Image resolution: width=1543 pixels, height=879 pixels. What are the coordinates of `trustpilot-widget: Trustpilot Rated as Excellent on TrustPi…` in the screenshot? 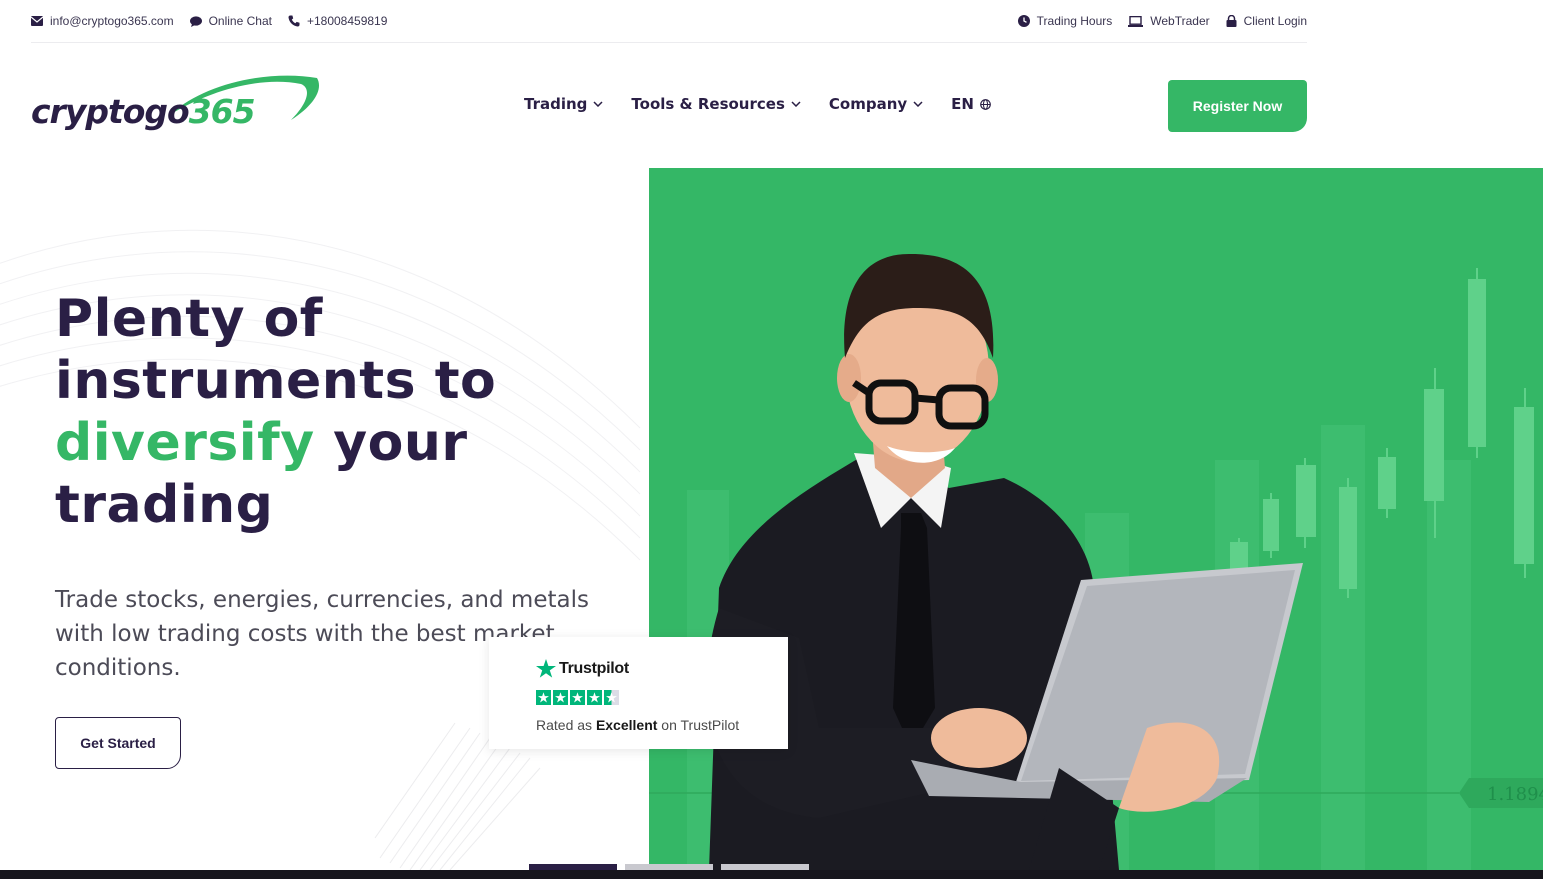 It's located at (638, 693).